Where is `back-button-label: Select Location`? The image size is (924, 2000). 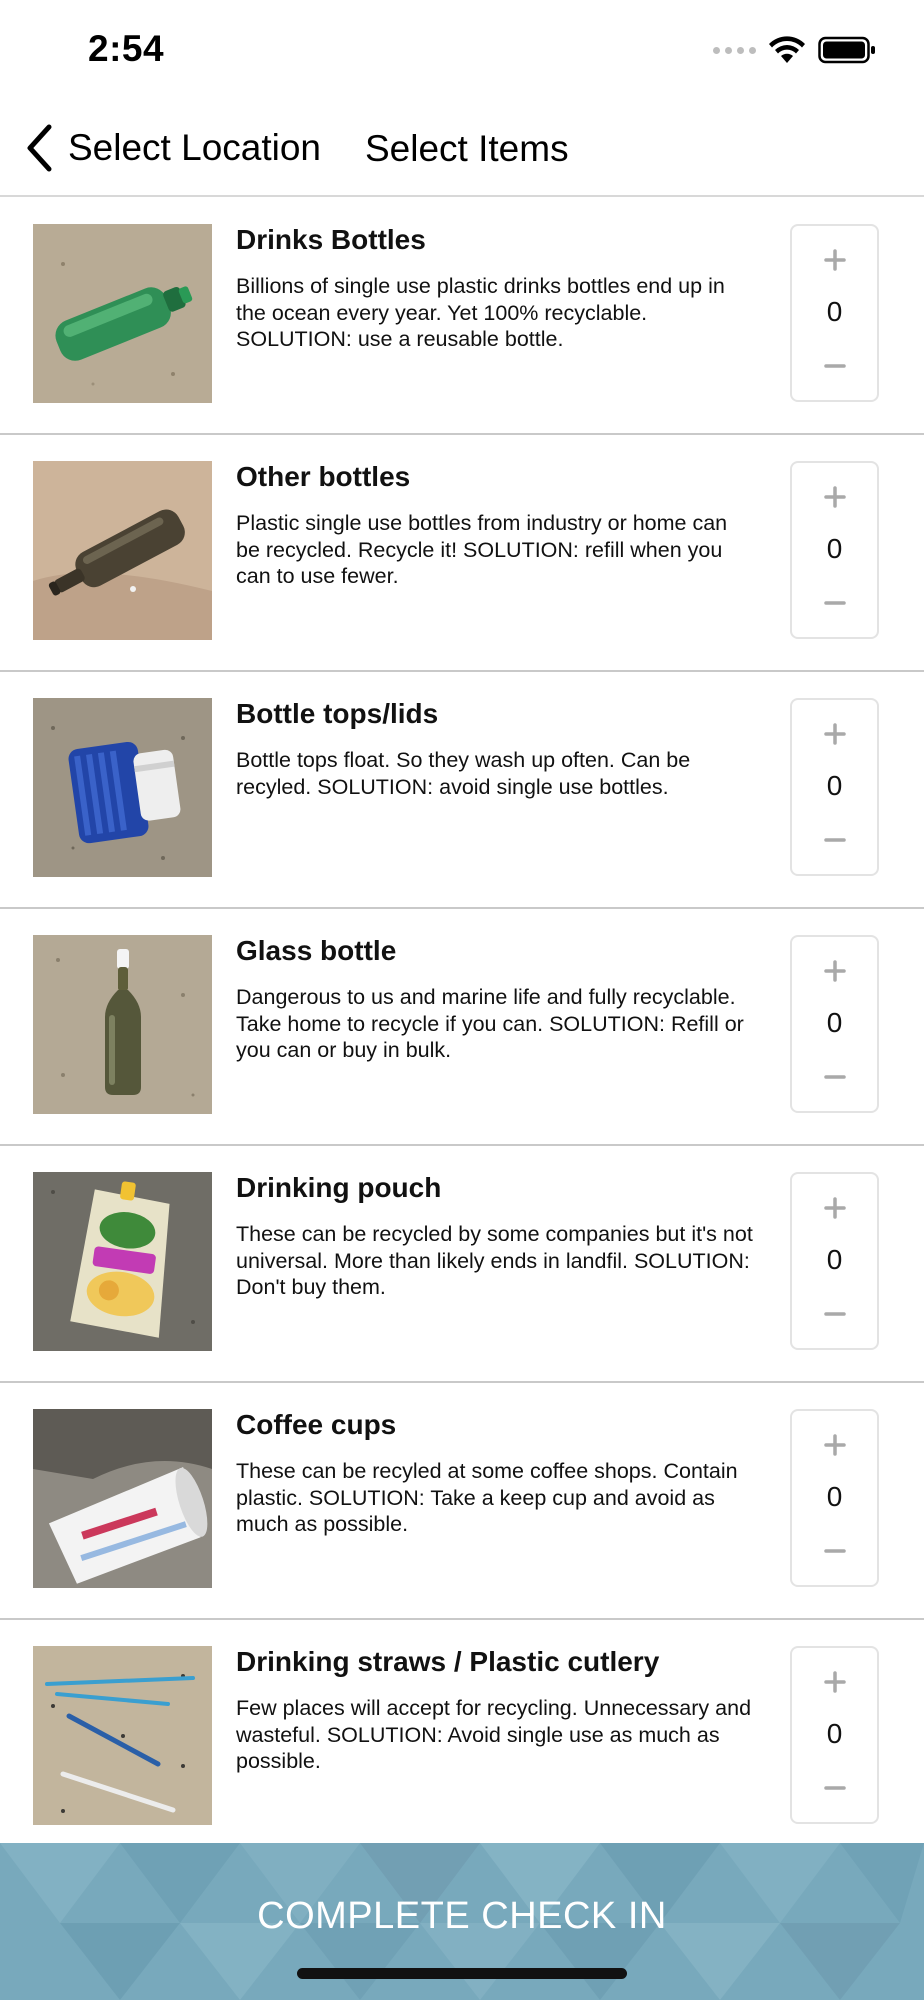
back-button-label: Select Location is located at coordinates (195, 147).